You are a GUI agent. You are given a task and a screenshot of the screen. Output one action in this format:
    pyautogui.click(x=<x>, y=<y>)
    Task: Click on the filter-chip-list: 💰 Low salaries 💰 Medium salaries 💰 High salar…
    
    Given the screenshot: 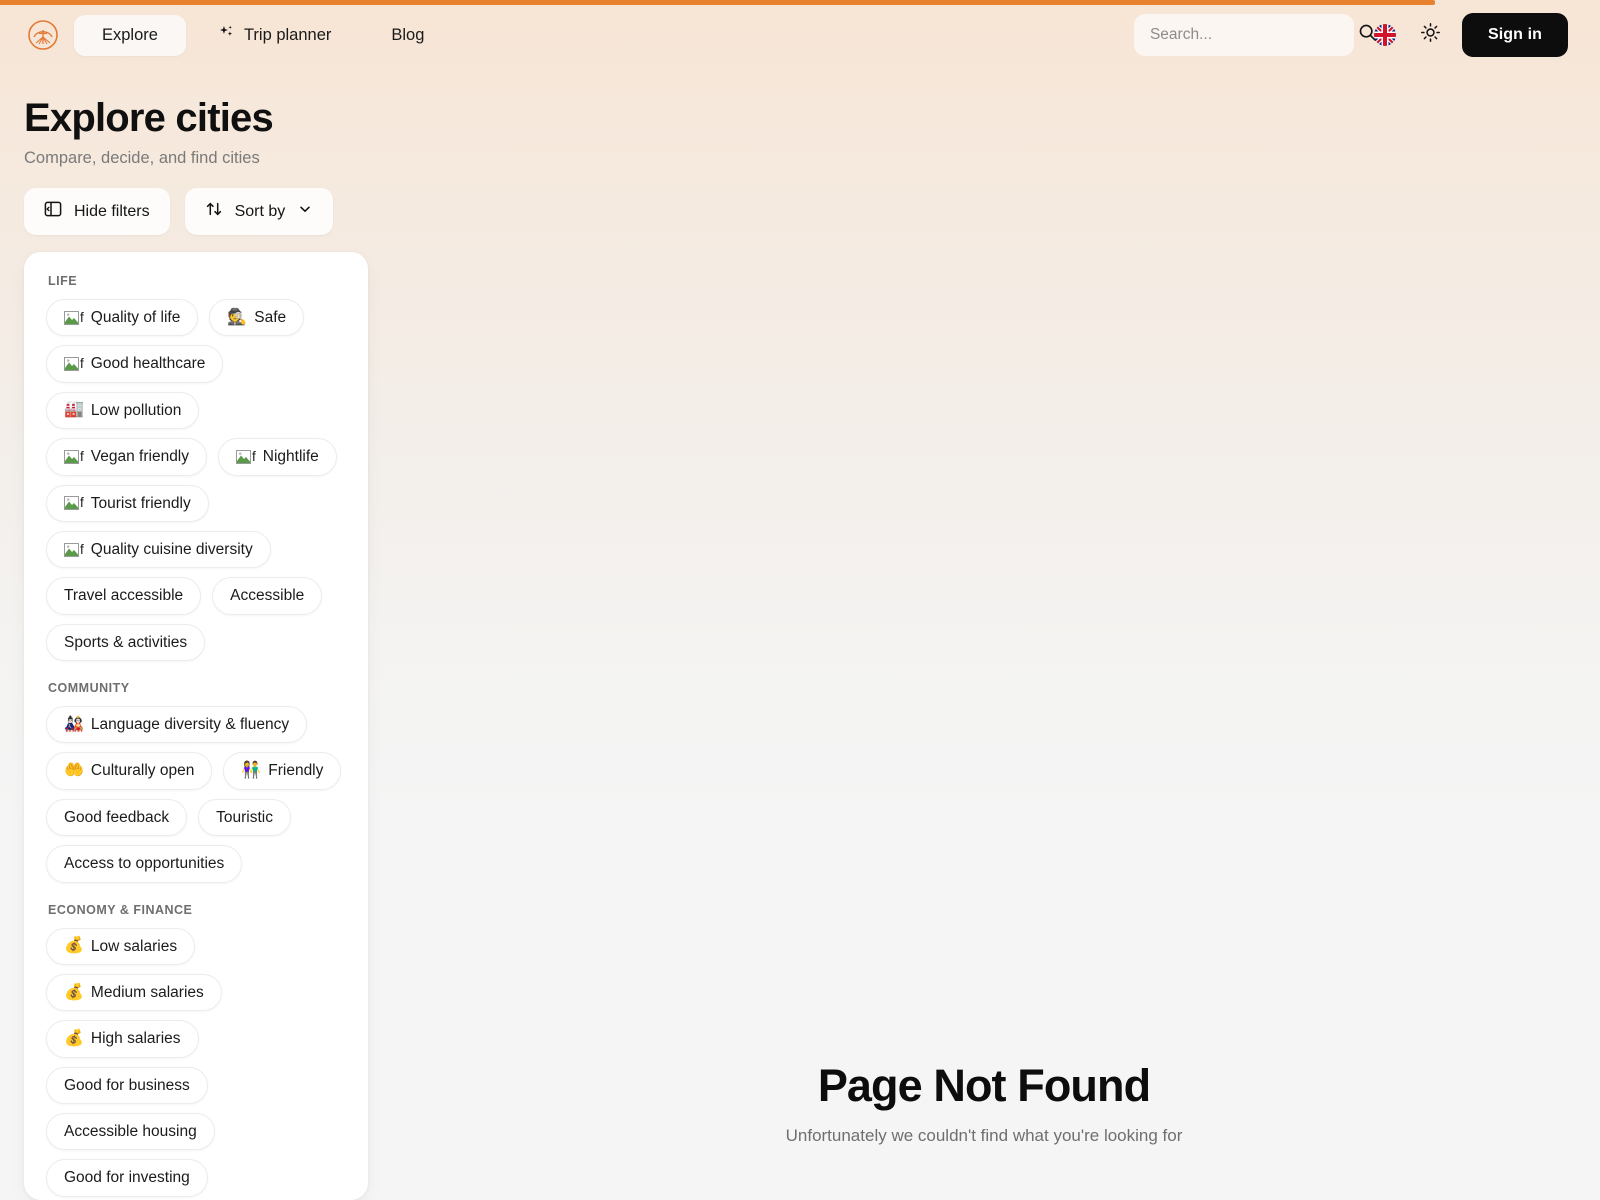 What is the action you would take?
    pyautogui.click(x=196, y=1063)
    